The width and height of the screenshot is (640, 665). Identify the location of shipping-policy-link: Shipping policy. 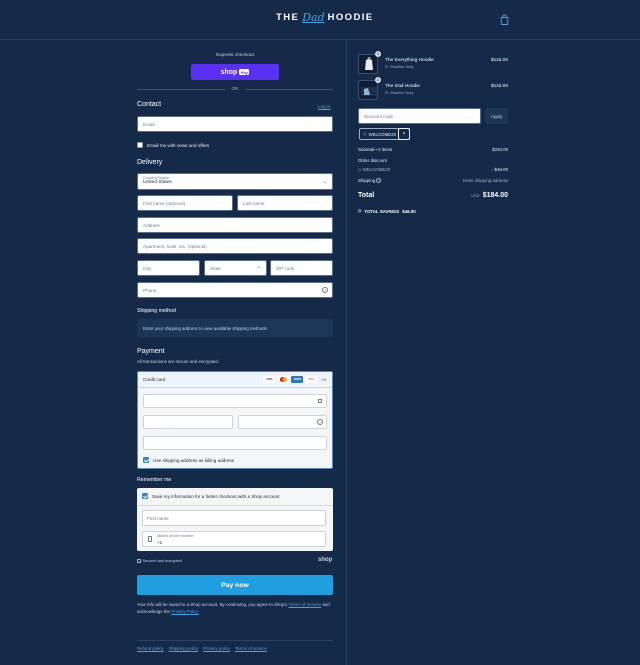
(184, 648).